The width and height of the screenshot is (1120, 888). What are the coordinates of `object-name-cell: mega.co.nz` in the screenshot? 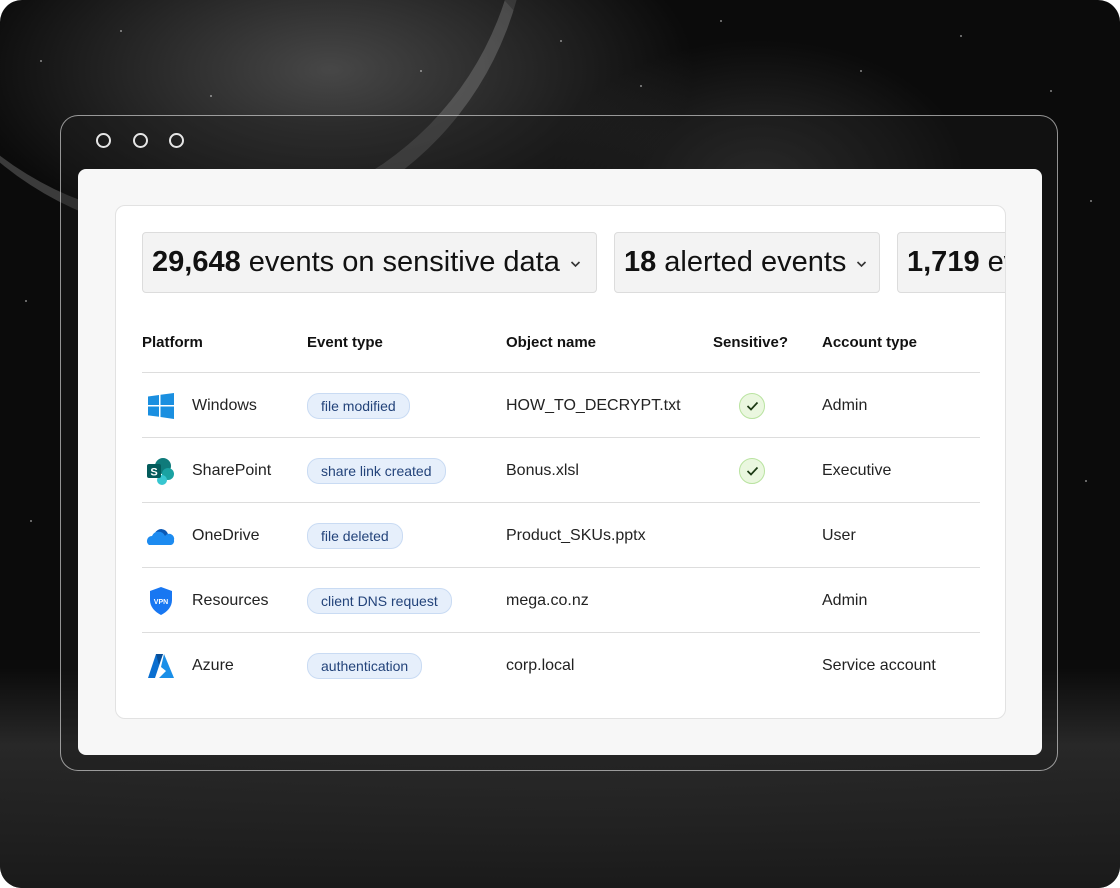 It's located at (547, 600).